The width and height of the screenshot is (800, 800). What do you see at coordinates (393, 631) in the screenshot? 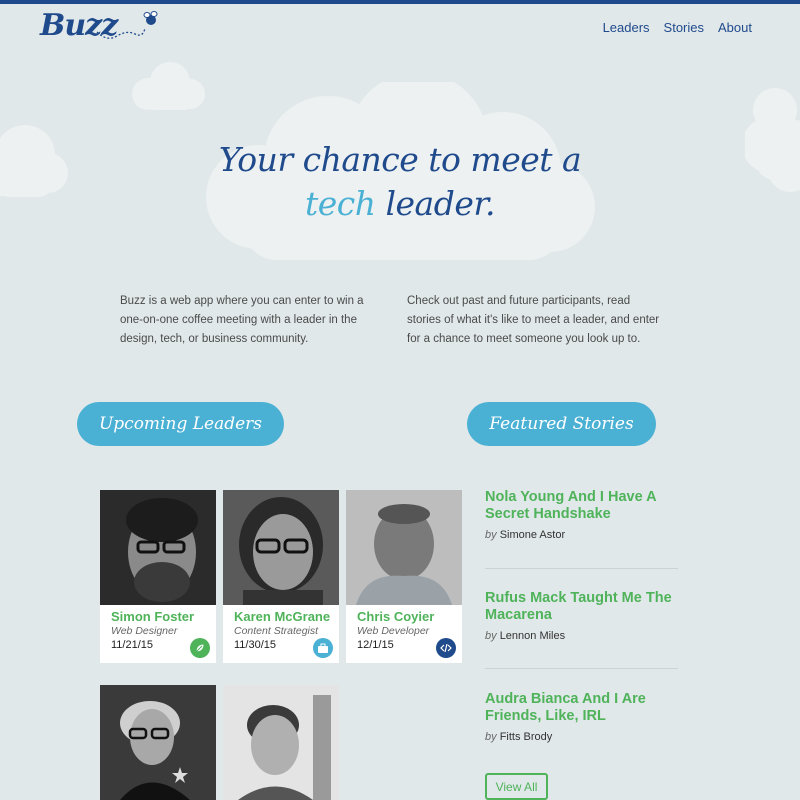
I see `leader-role: Web Developer` at bounding box center [393, 631].